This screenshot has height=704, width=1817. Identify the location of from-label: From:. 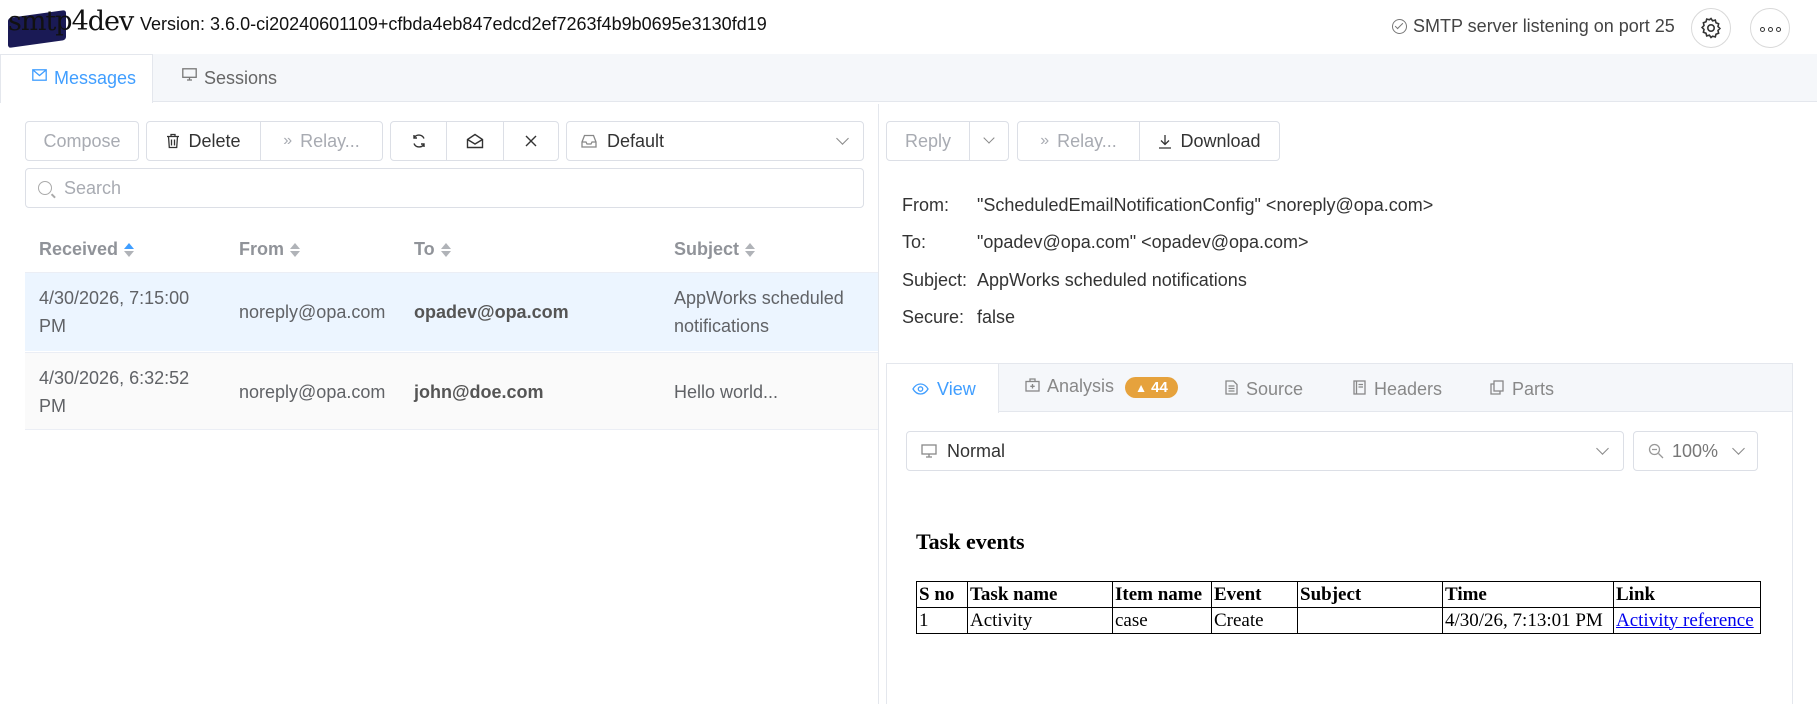
(925, 205).